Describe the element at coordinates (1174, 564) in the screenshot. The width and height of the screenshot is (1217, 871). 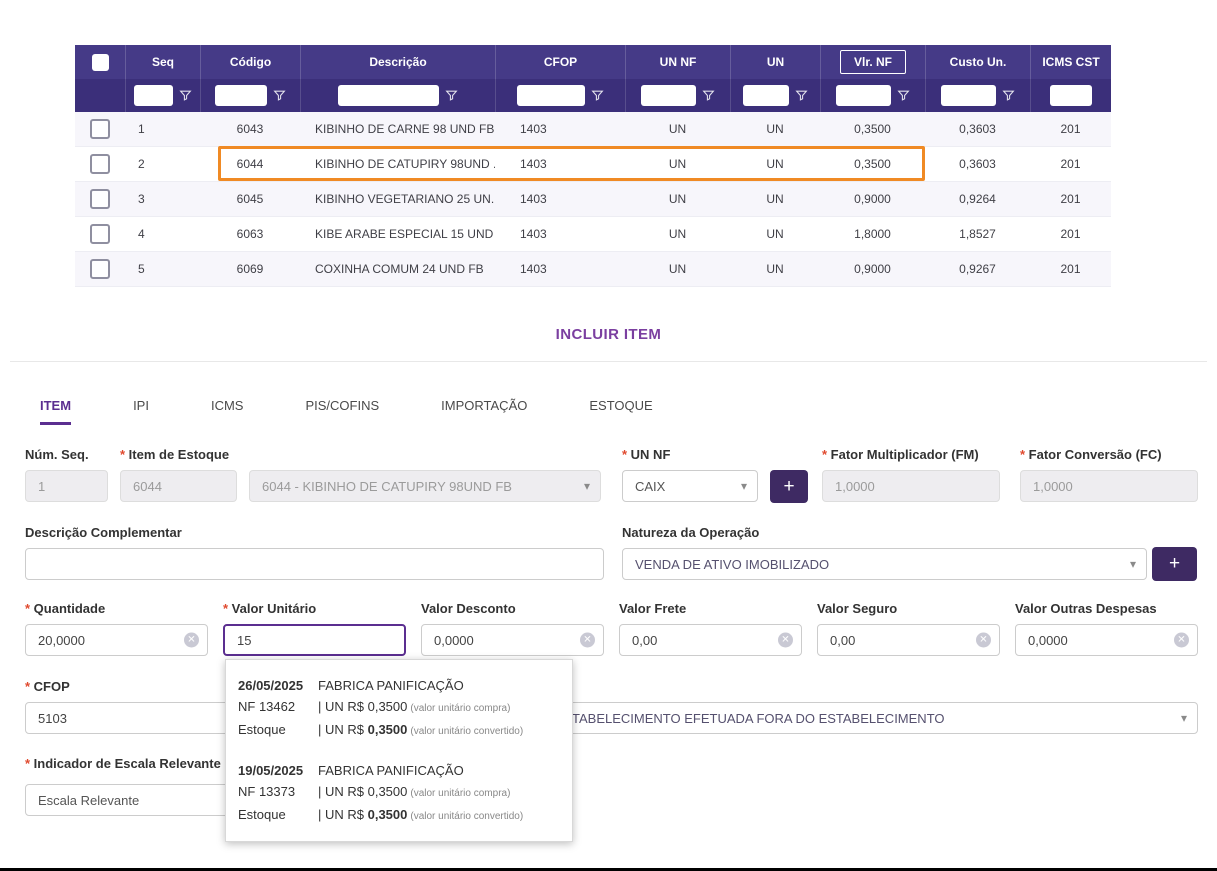
I see `add-natureza-button: +` at that location.